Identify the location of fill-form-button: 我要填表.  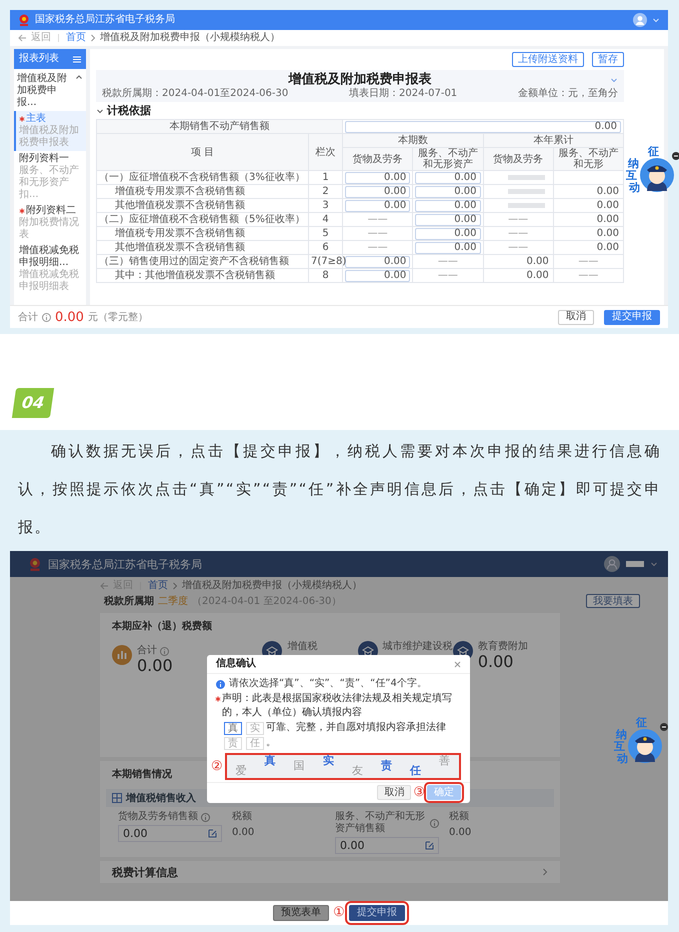
(613, 601).